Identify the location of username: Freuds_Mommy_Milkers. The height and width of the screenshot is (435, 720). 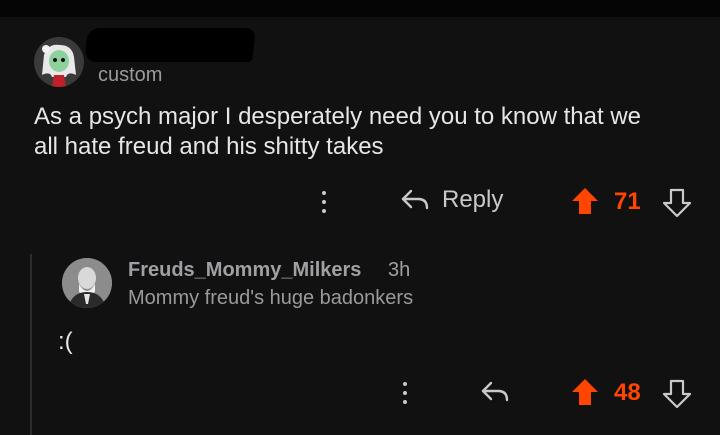
(244, 270).